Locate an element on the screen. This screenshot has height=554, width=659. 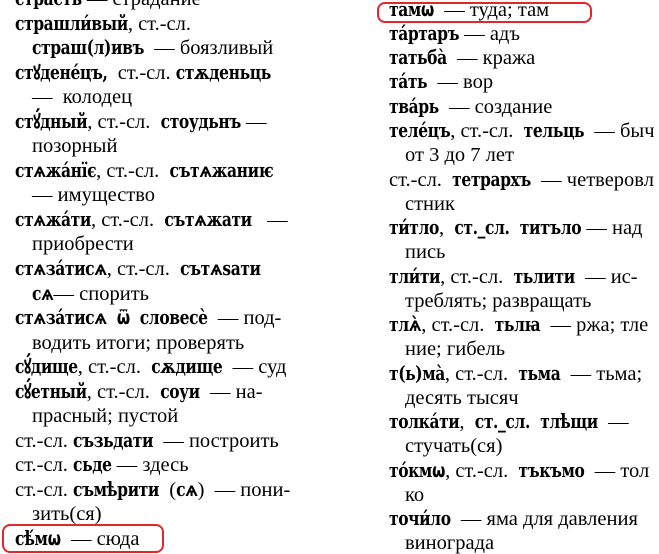
entry-line: теле́цъ, ст.-сл. тельць — быч is located at coordinates (524, 130).